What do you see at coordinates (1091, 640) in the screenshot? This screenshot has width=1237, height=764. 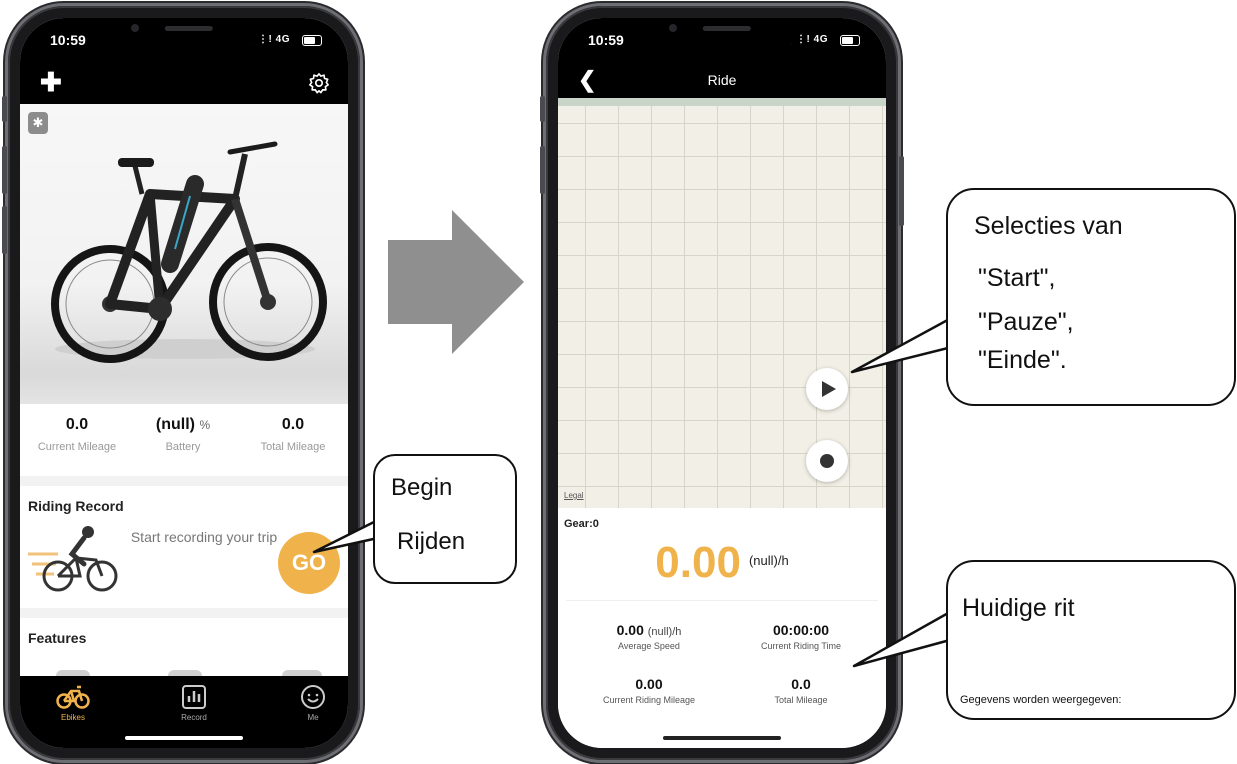 I see `callout-current-ride: Huidige rit Gegevens worden weergegeven:` at bounding box center [1091, 640].